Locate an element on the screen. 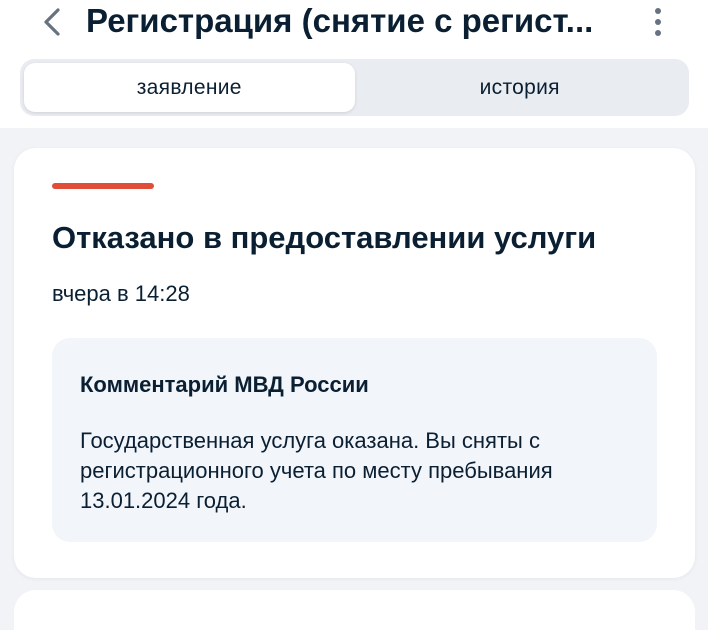  status-timestamp: вчера в 14:28 is located at coordinates (121, 293).